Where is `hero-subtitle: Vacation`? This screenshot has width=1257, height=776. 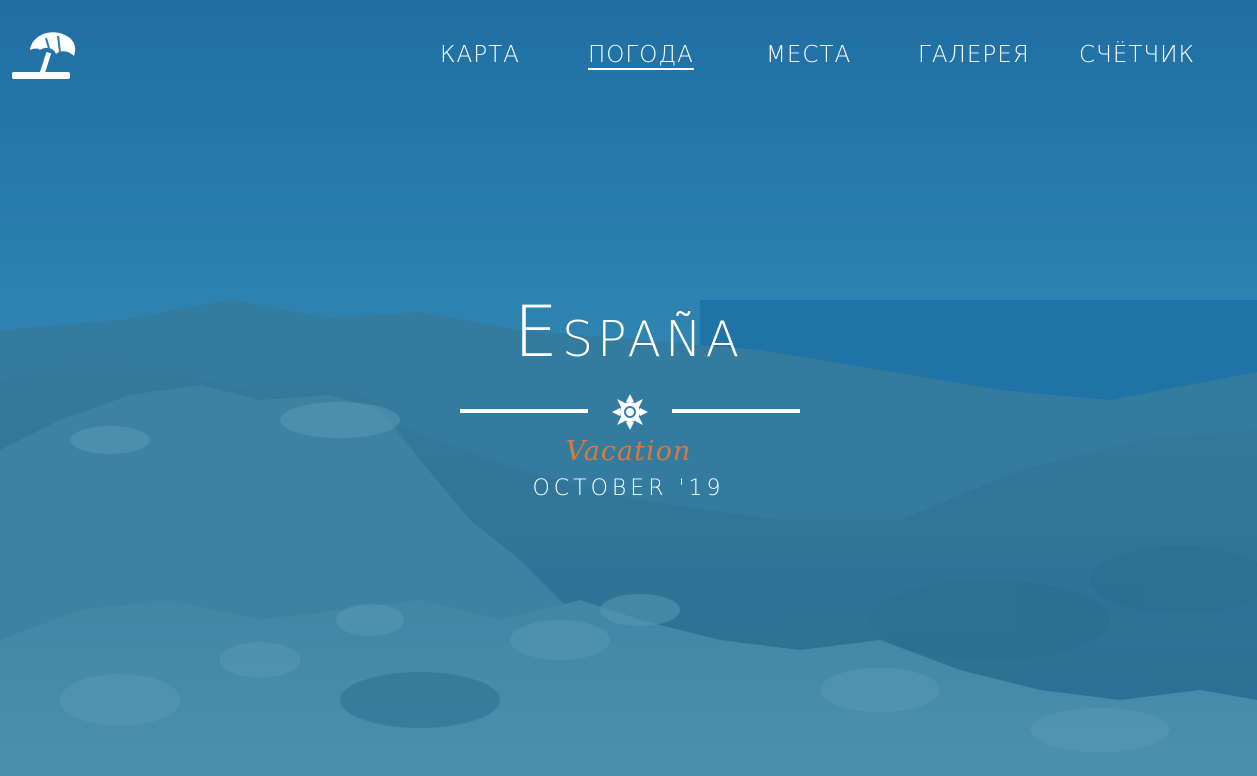
hero-subtitle: Vacation is located at coordinates (628, 451).